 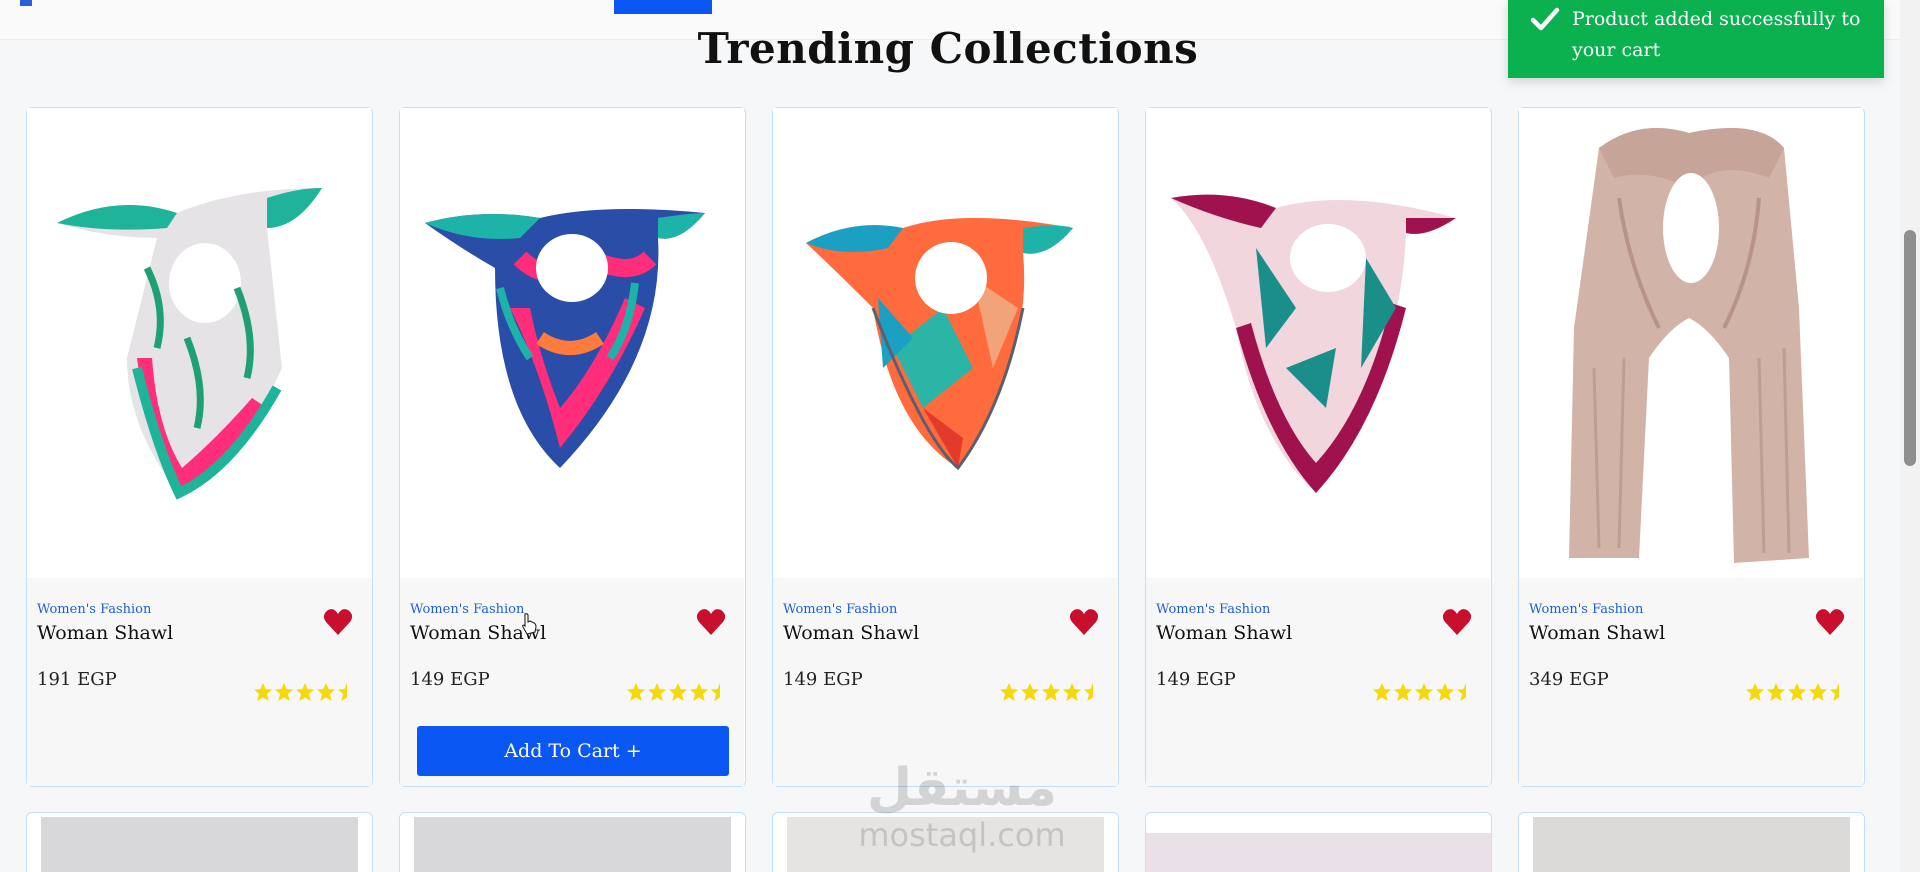 I want to click on product-price: 191 EGP, so click(x=77, y=679).